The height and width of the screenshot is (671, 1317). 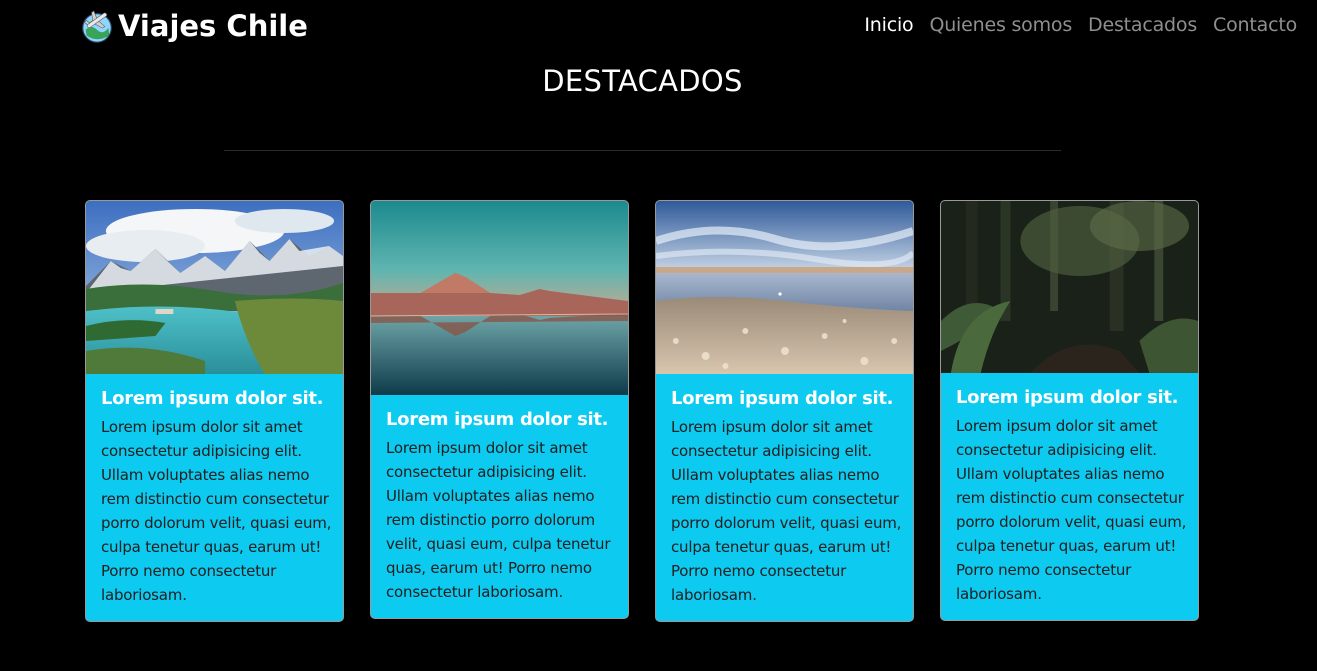 I want to click on brand-name: Viajes Chile, so click(x=213, y=26).